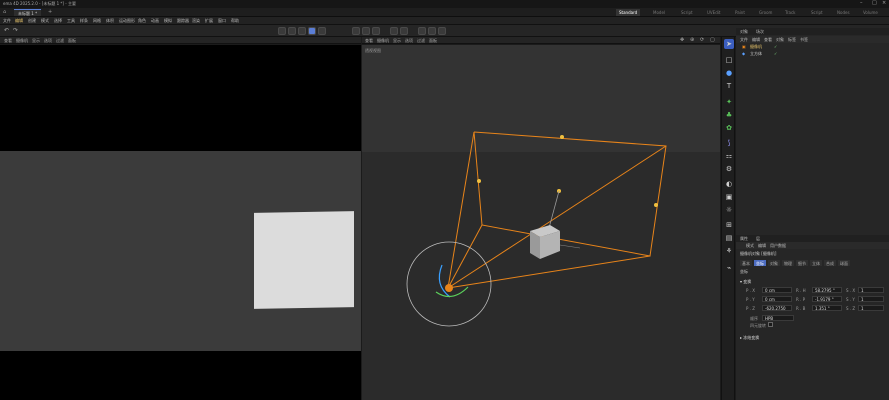 The height and width of the screenshot is (400, 889). I want to click on layout-volume: Volume, so click(870, 12).